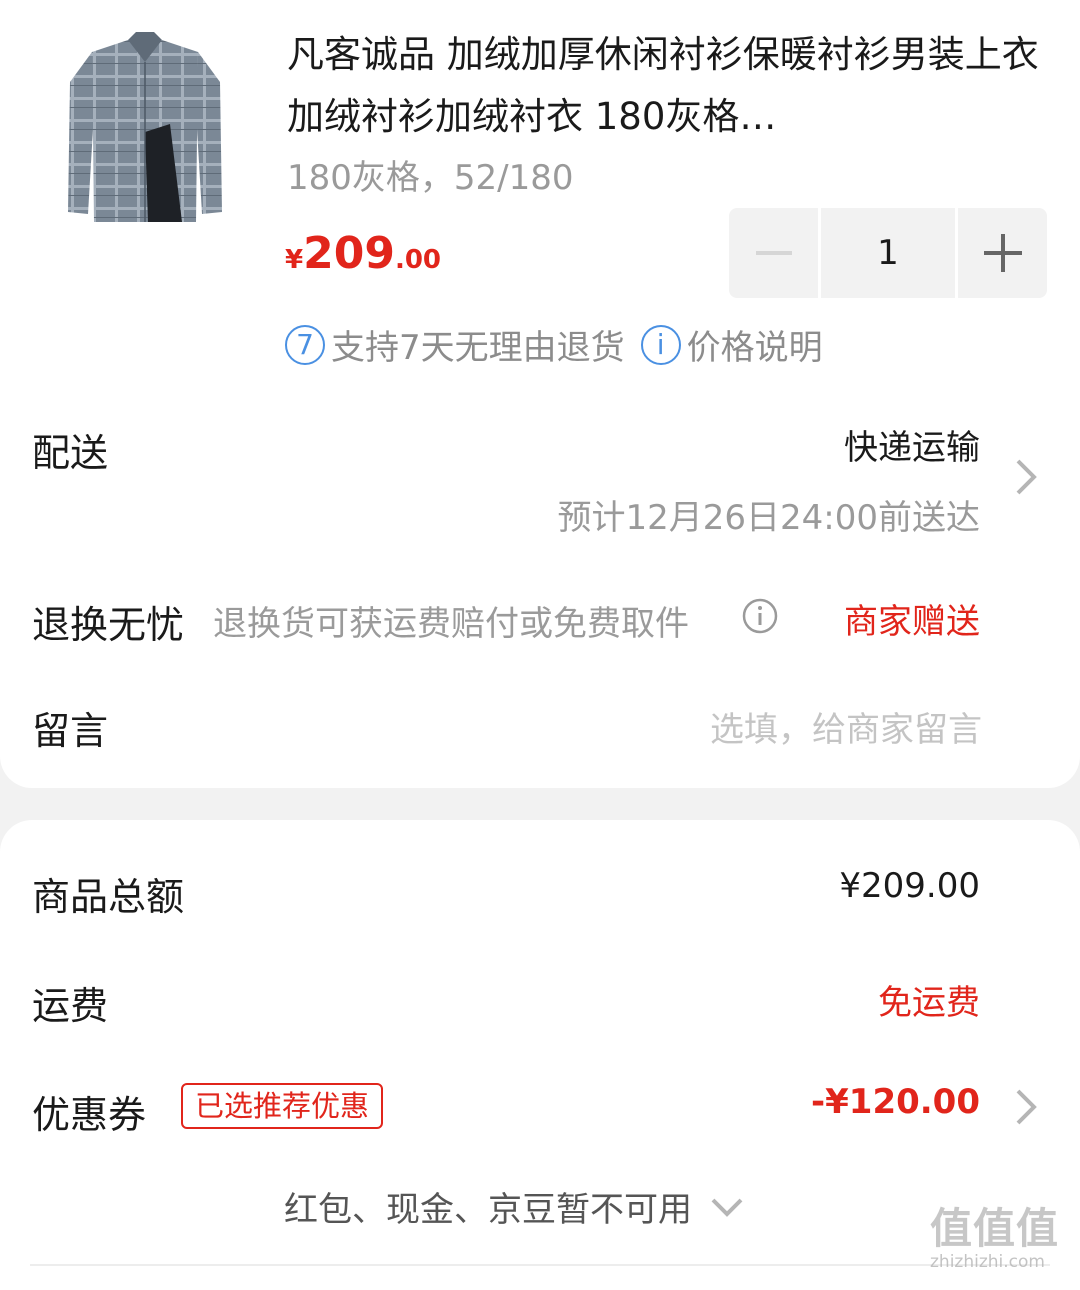 This screenshot has height=1290, width=1080. What do you see at coordinates (108, 897) in the screenshot?
I see `goods-total-label: 商品总额` at bounding box center [108, 897].